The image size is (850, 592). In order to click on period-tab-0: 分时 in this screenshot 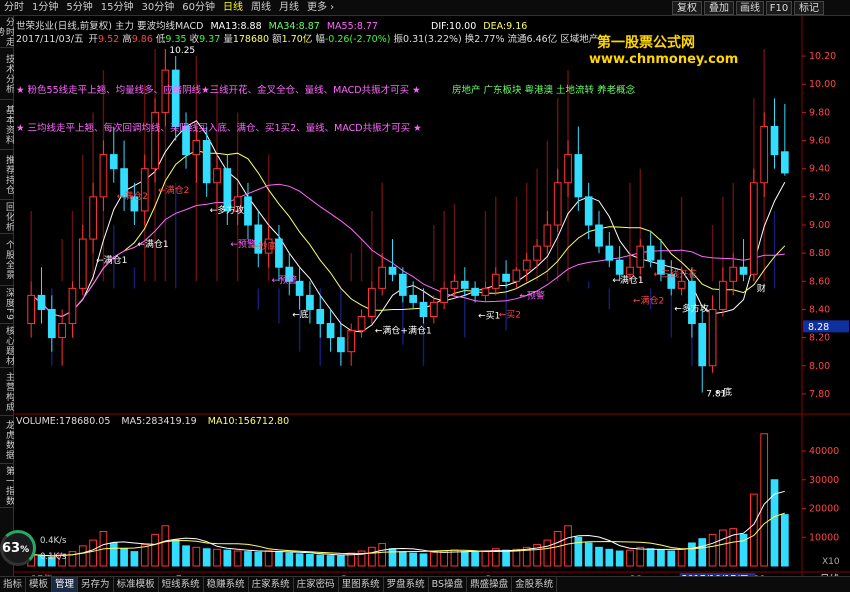, I will do `click(14, 8)`.